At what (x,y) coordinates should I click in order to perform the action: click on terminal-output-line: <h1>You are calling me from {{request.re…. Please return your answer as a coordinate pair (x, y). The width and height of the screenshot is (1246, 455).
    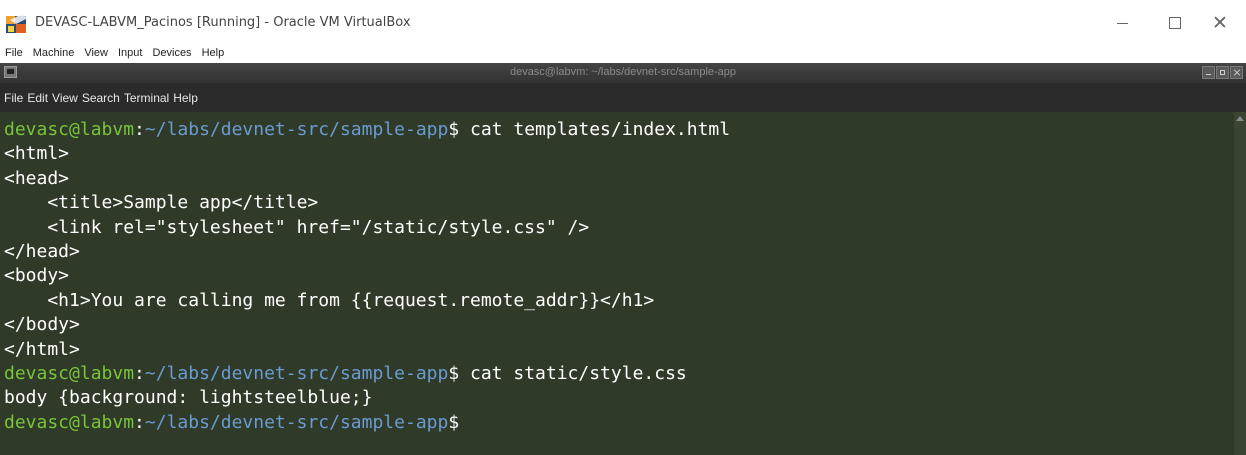
    Looking at the image, I should click on (329, 300).